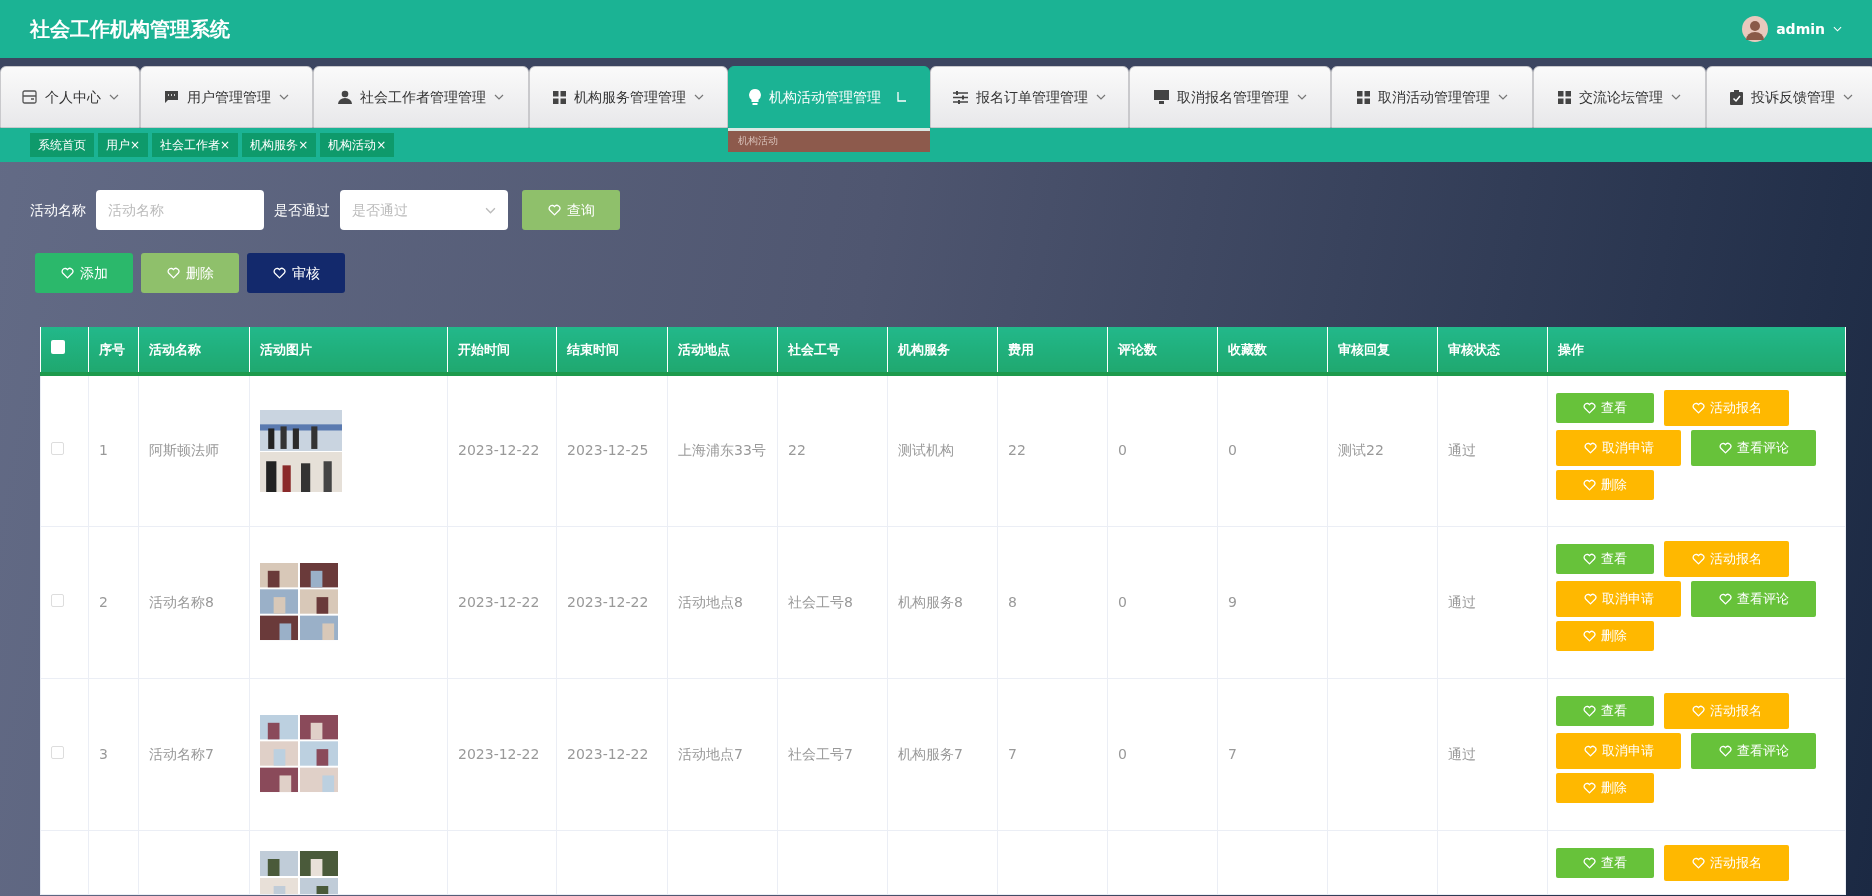  What do you see at coordinates (829, 97) in the screenshot?
I see `nav-tab: 机构活动管理管理` at bounding box center [829, 97].